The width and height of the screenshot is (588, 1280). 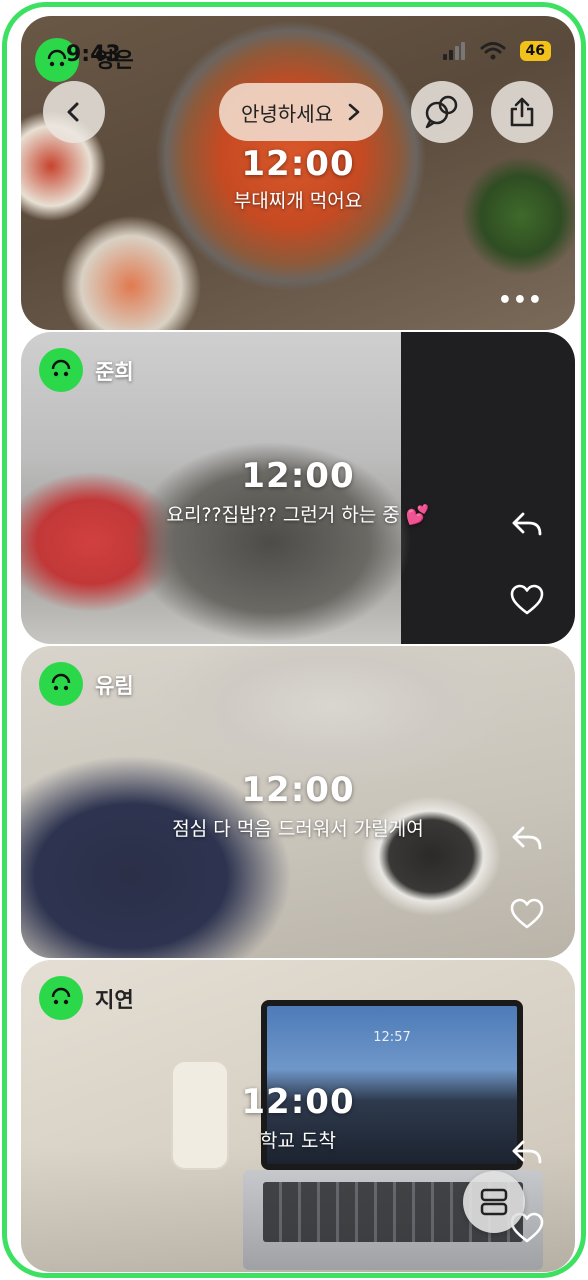 I want to click on username: 준희, so click(x=114, y=371).